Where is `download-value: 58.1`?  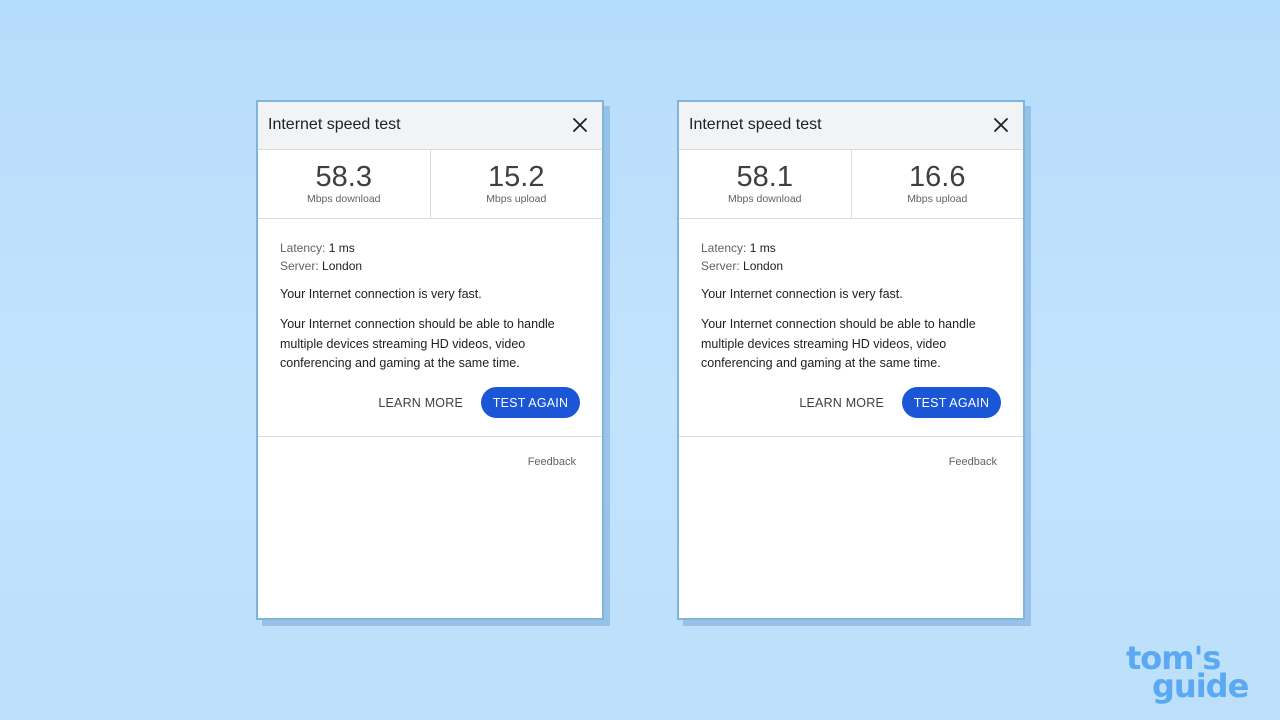
download-value: 58.1 is located at coordinates (764, 177).